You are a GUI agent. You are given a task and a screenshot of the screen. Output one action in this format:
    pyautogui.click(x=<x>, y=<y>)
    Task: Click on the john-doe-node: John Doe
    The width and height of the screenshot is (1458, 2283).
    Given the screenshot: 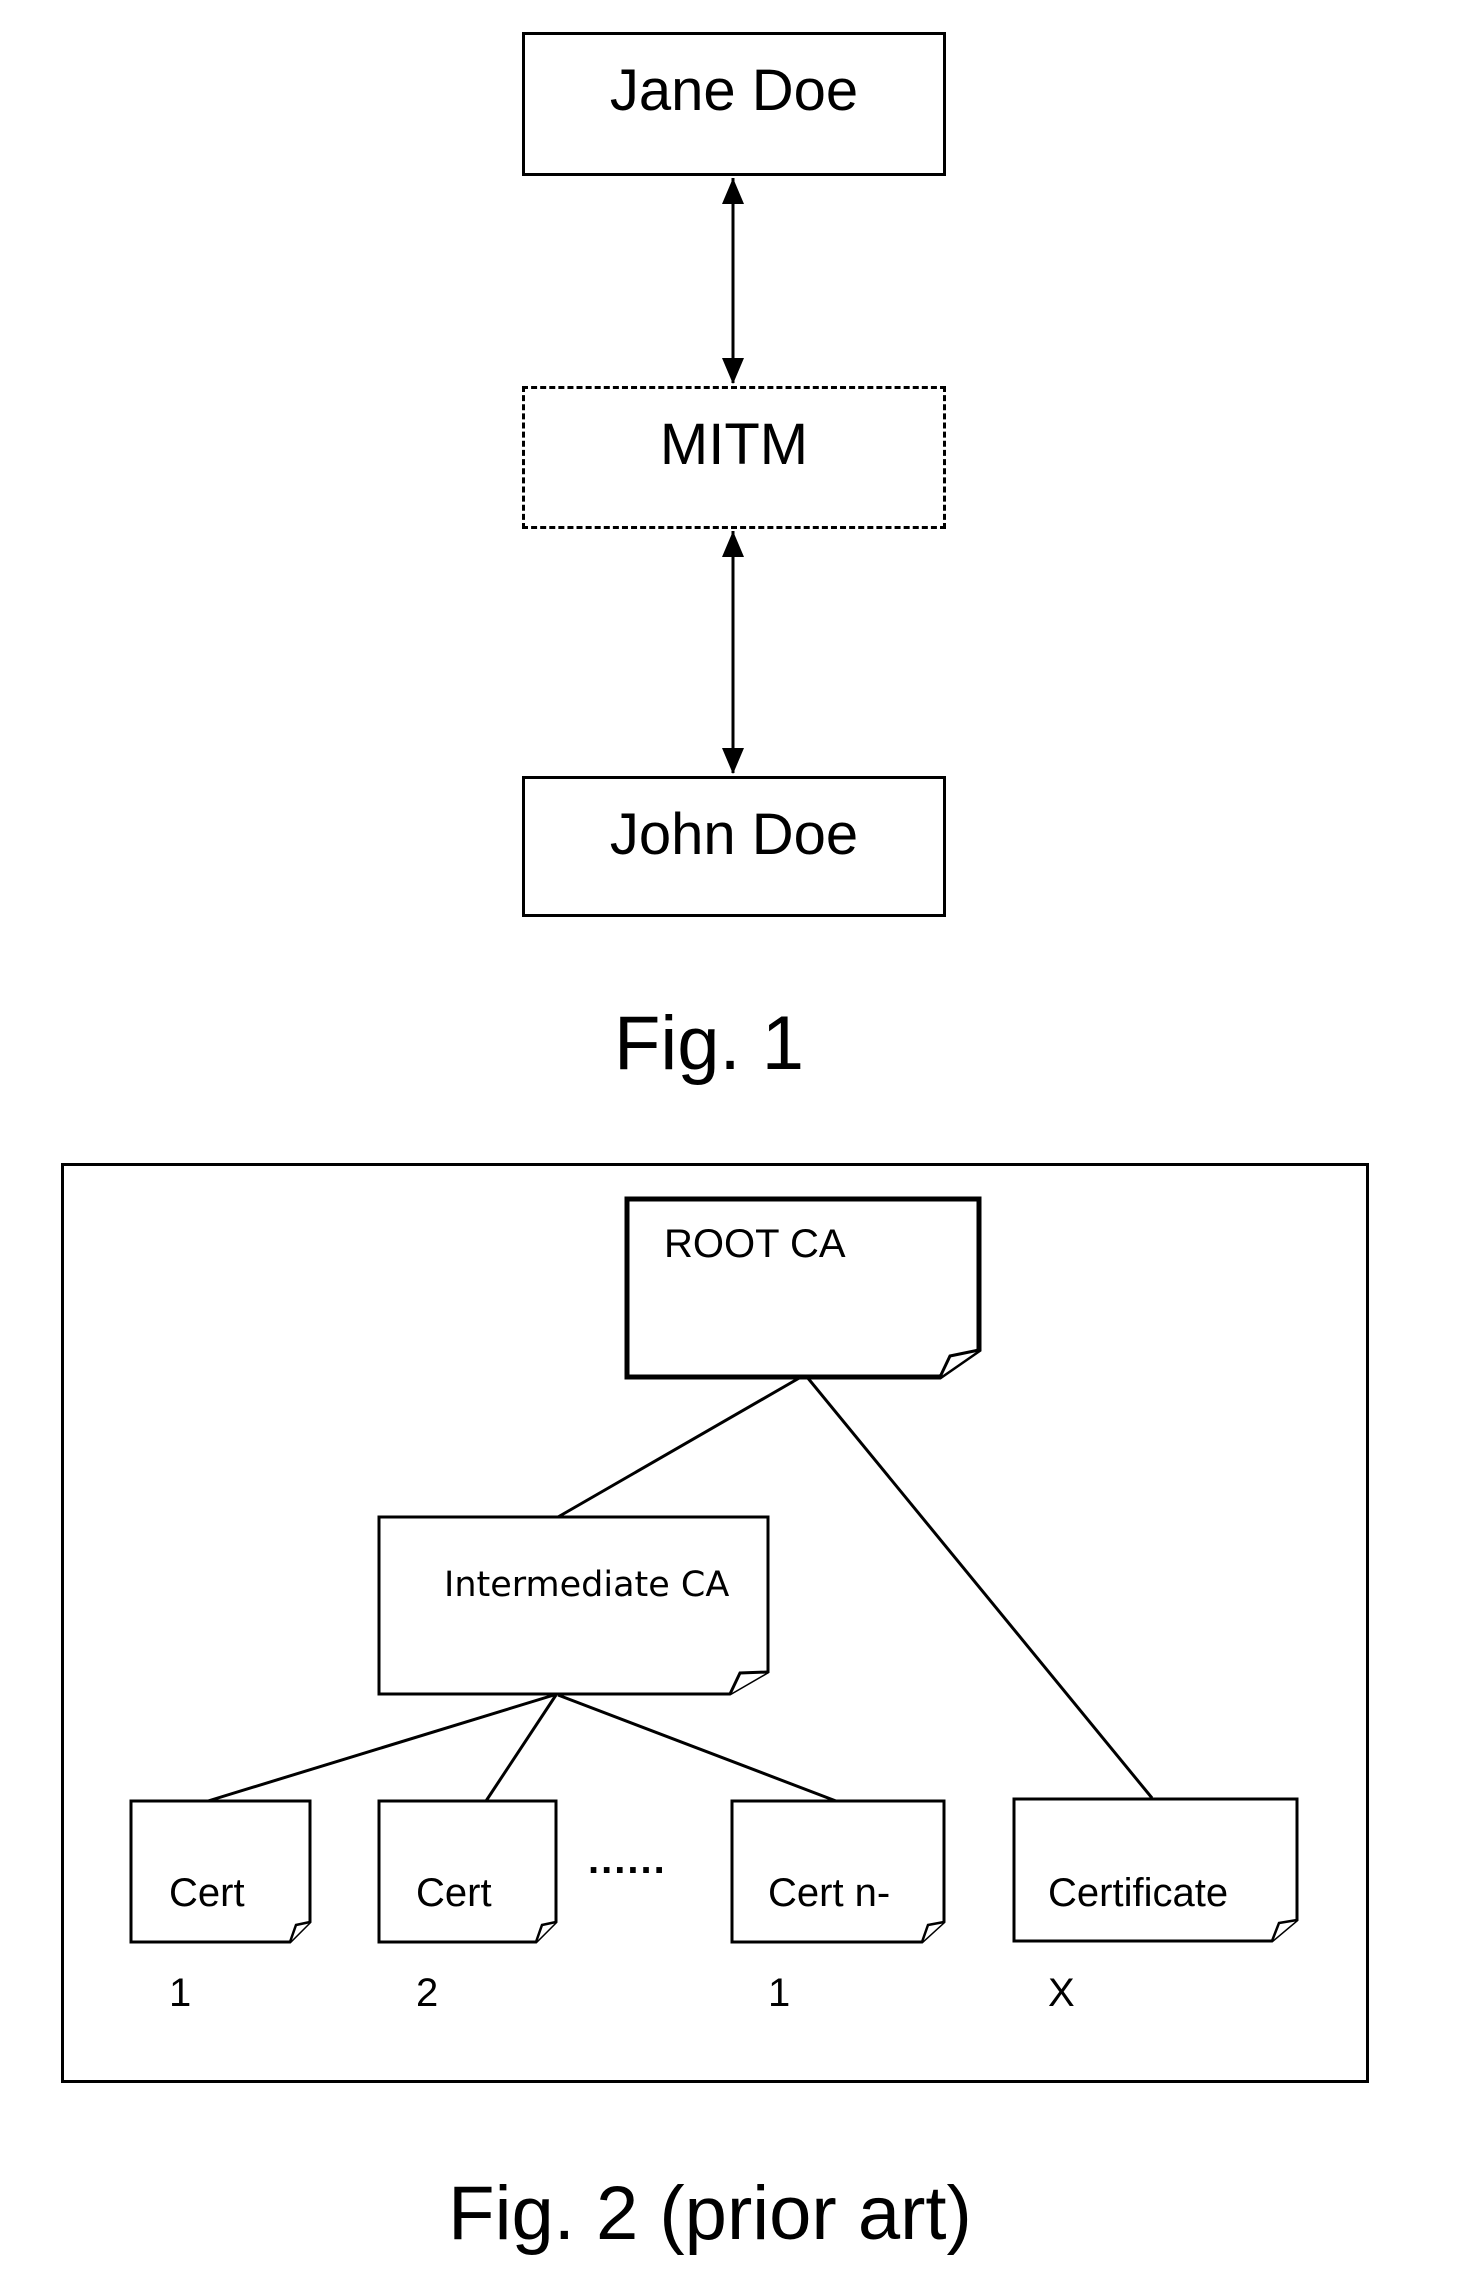 What is the action you would take?
    pyautogui.click(x=734, y=846)
    